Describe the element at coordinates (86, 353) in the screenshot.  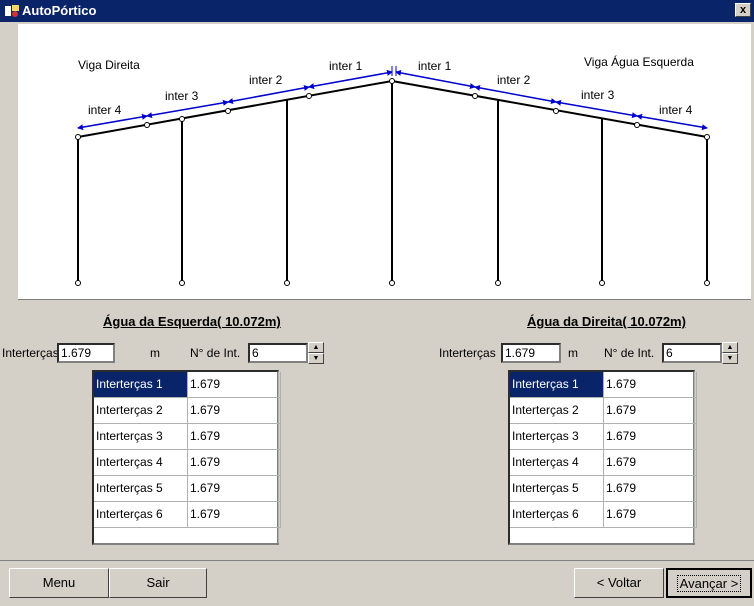
I see `left-interspacing-input: 1.679` at that location.